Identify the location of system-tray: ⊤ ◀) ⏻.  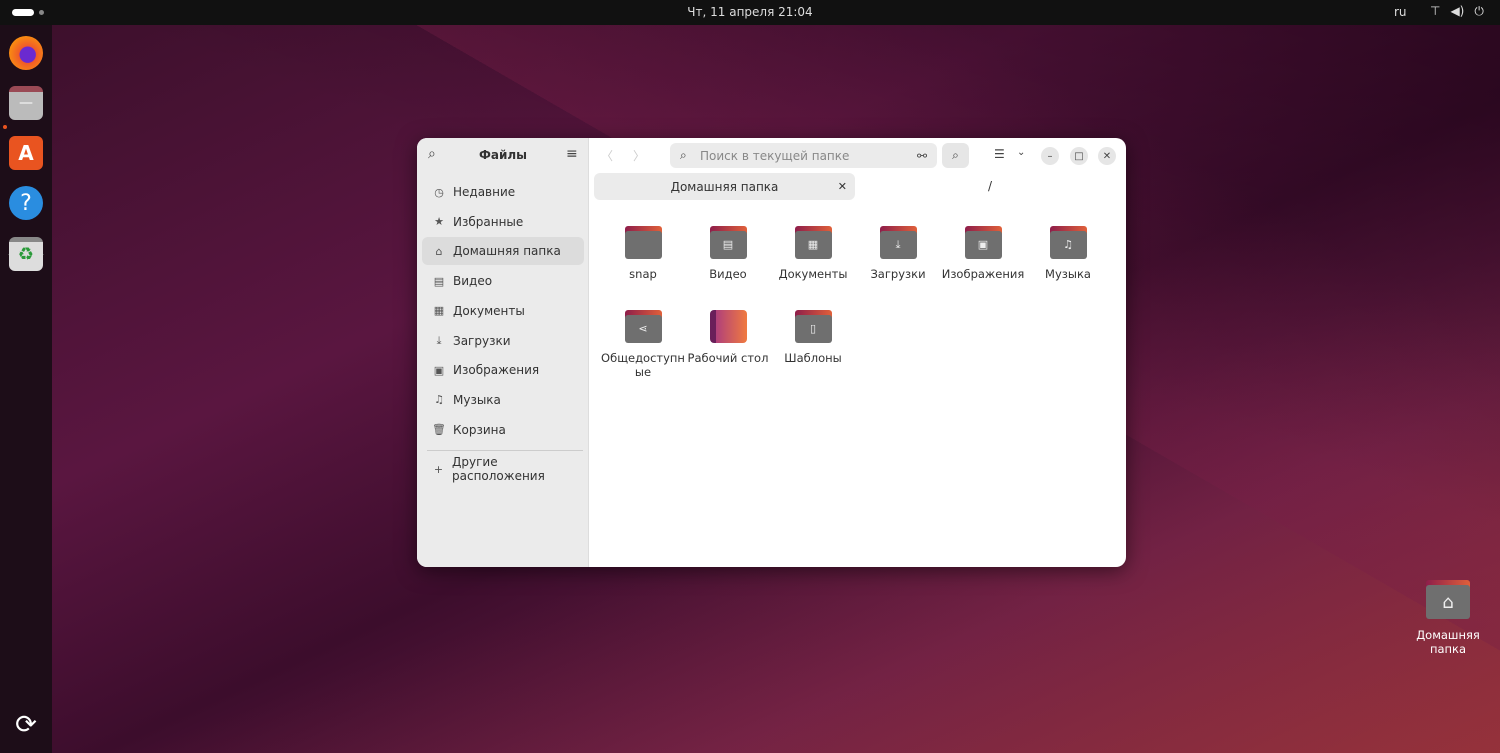
(1457, 11).